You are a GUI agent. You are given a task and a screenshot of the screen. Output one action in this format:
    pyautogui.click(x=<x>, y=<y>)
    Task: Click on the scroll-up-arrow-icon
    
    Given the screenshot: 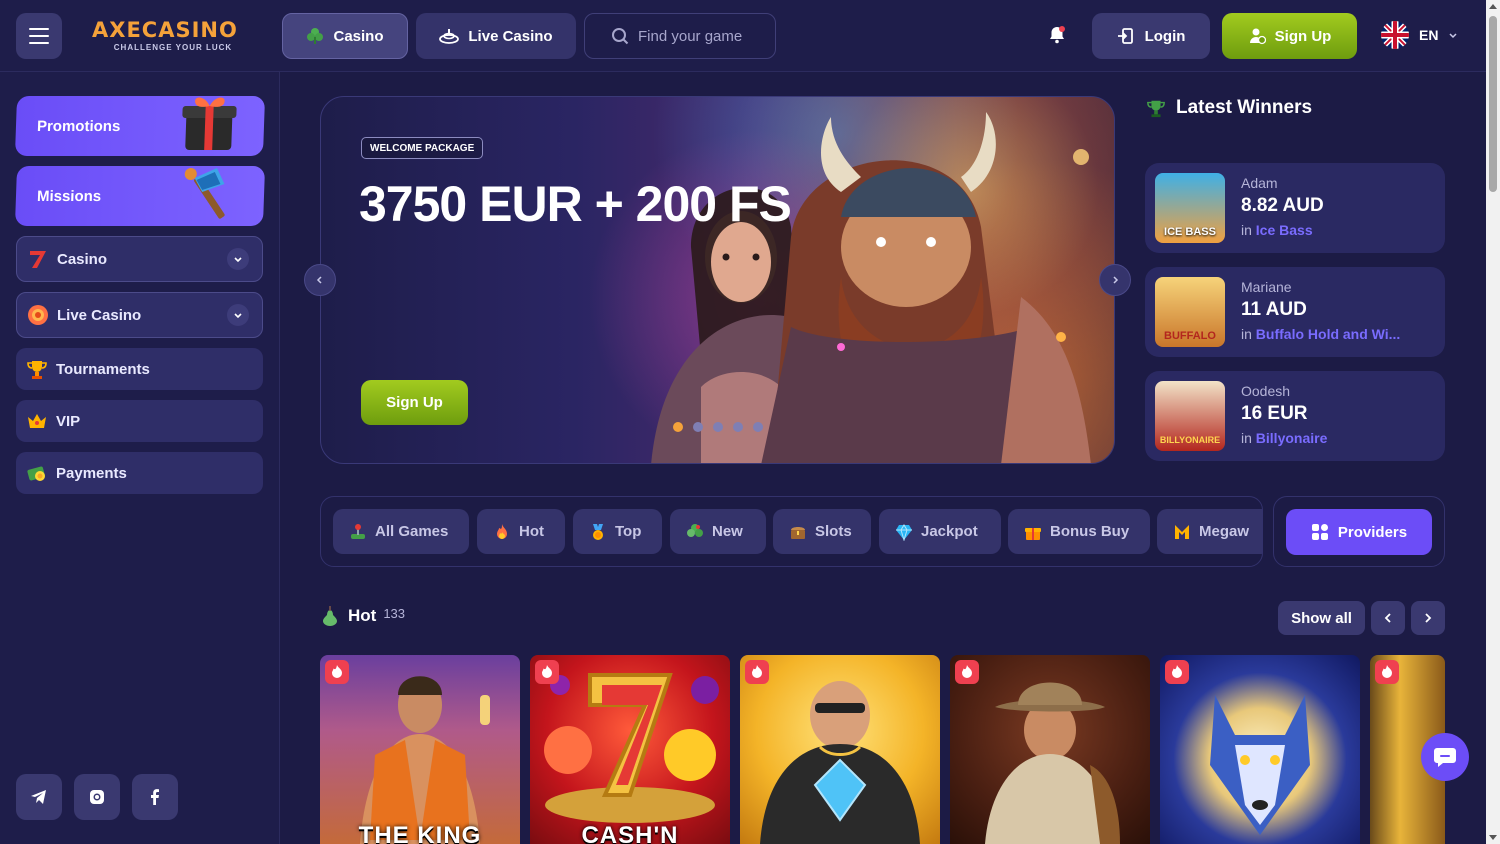 What is the action you would take?
    pyautogui.click(x=1493, y=6)
    